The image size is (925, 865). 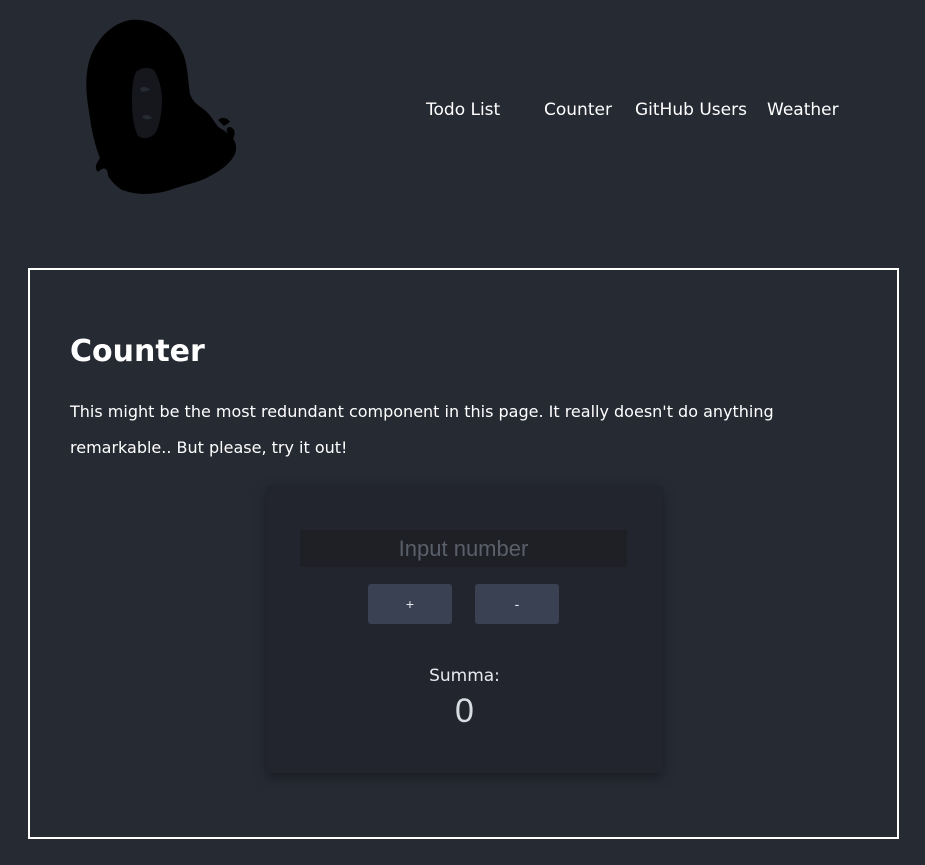 I want to click on nav-todo-list: Todo List, so click(x=463, y=110).